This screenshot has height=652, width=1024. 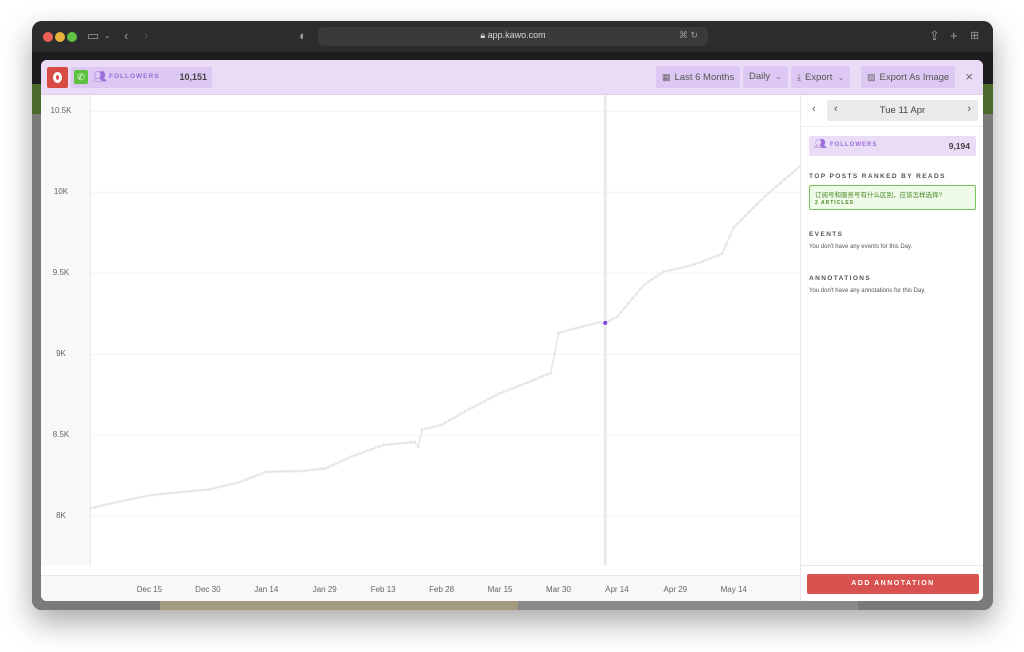 What do you see at coordinates (908, 77) in the screenshot?
I see `export-image-button: ▨ Export As Image` at bounding box center [908, 77].